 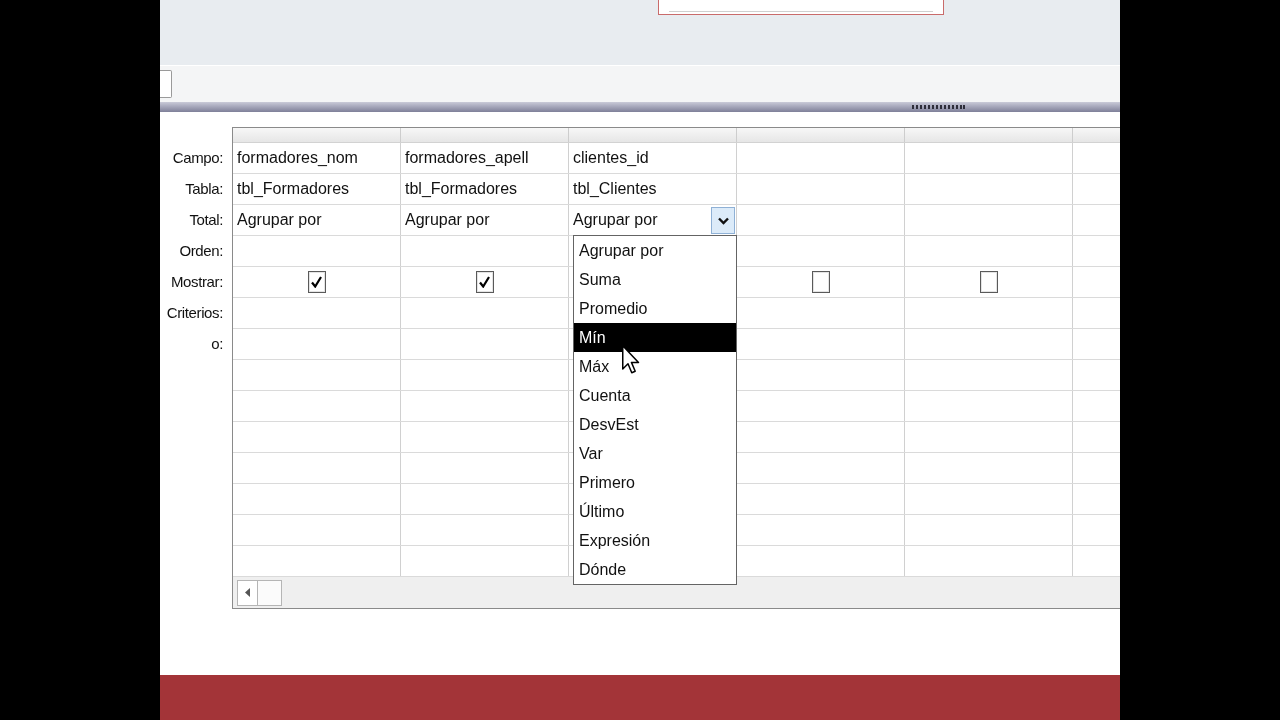 I want to click on caret-left-icon, so click(x=247, y=592).